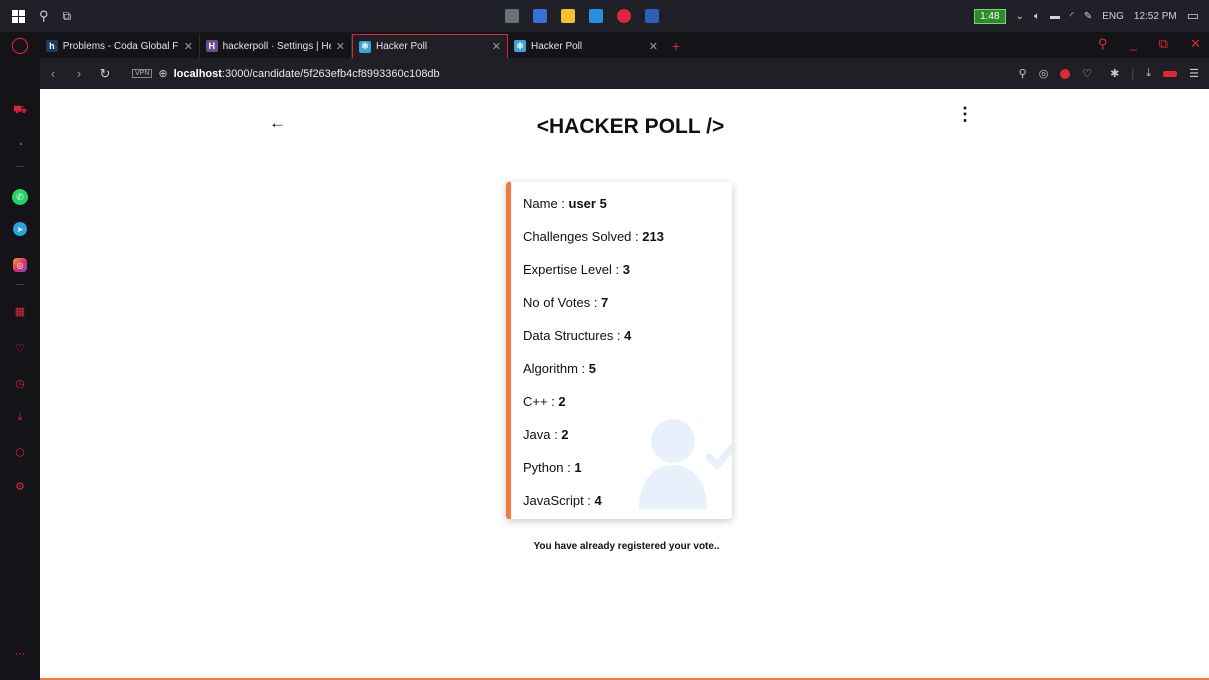 The image size is (1209, 680). Describe the element at coordinates (685, 464) in the screenshot. I see `user-check-icon` at that location.